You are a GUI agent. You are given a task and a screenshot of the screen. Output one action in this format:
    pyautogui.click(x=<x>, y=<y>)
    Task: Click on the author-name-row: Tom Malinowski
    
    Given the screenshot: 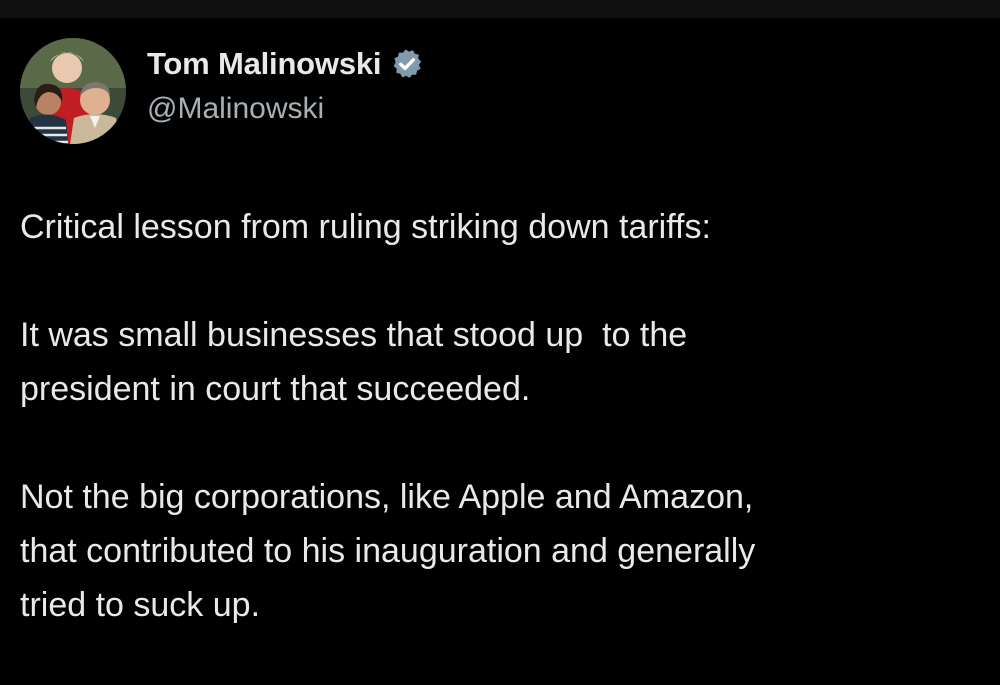 What is the action you would take?
    pyautogui.click(x=285, y=64)
    